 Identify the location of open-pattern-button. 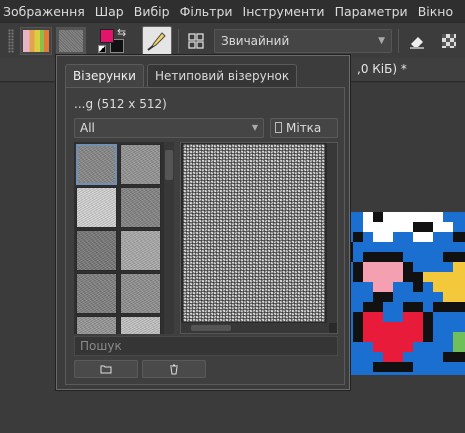
(106, 369).